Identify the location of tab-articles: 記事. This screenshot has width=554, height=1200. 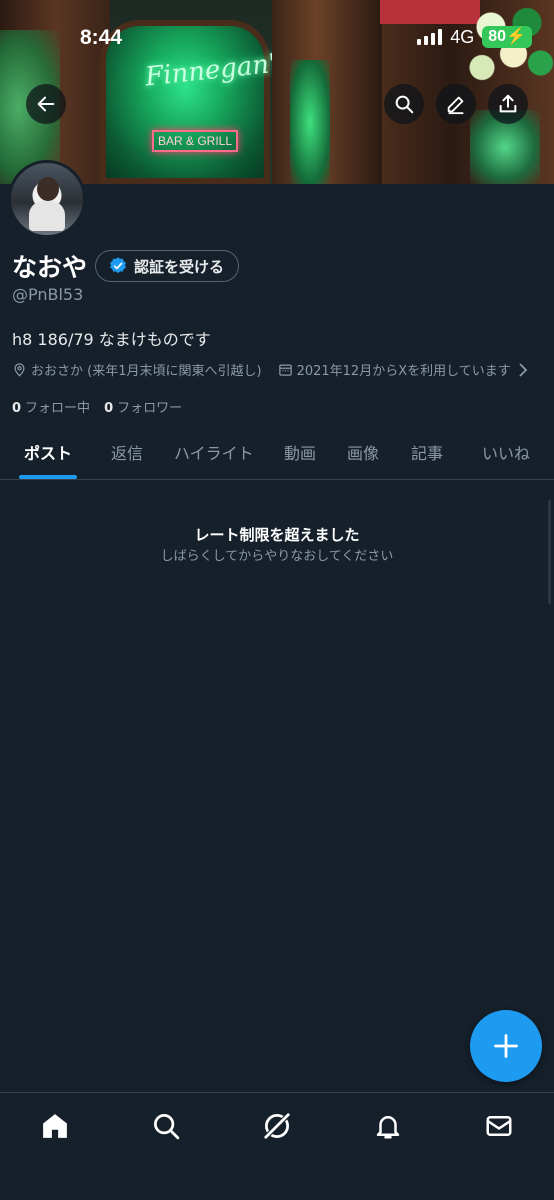
(427, 452).